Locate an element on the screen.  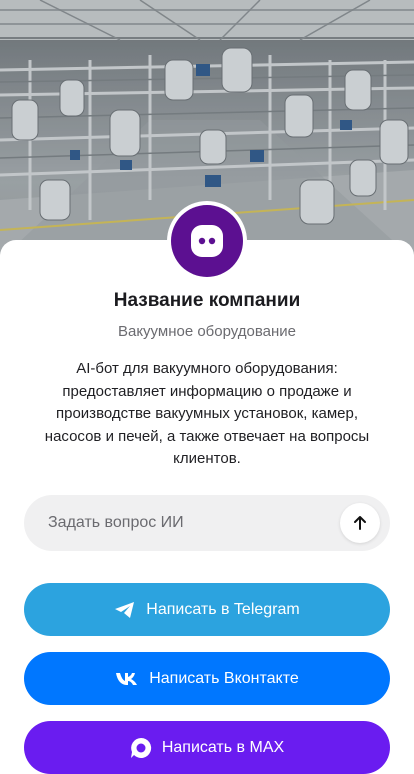
company-subtitle: Вакуумное оборудование is located at coordinates (207, 331).